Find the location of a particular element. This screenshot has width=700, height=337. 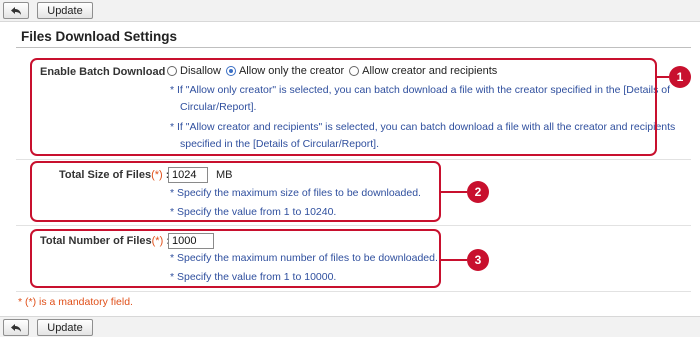

callout-badge-1: 1 is located at coordinates (680, 77).